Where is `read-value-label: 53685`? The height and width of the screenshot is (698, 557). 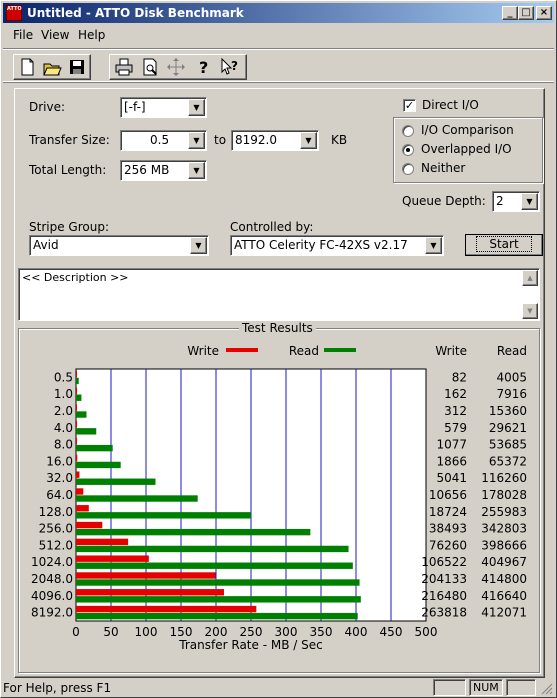 read-value-label: 53685 is located at coordinates (508, 445).